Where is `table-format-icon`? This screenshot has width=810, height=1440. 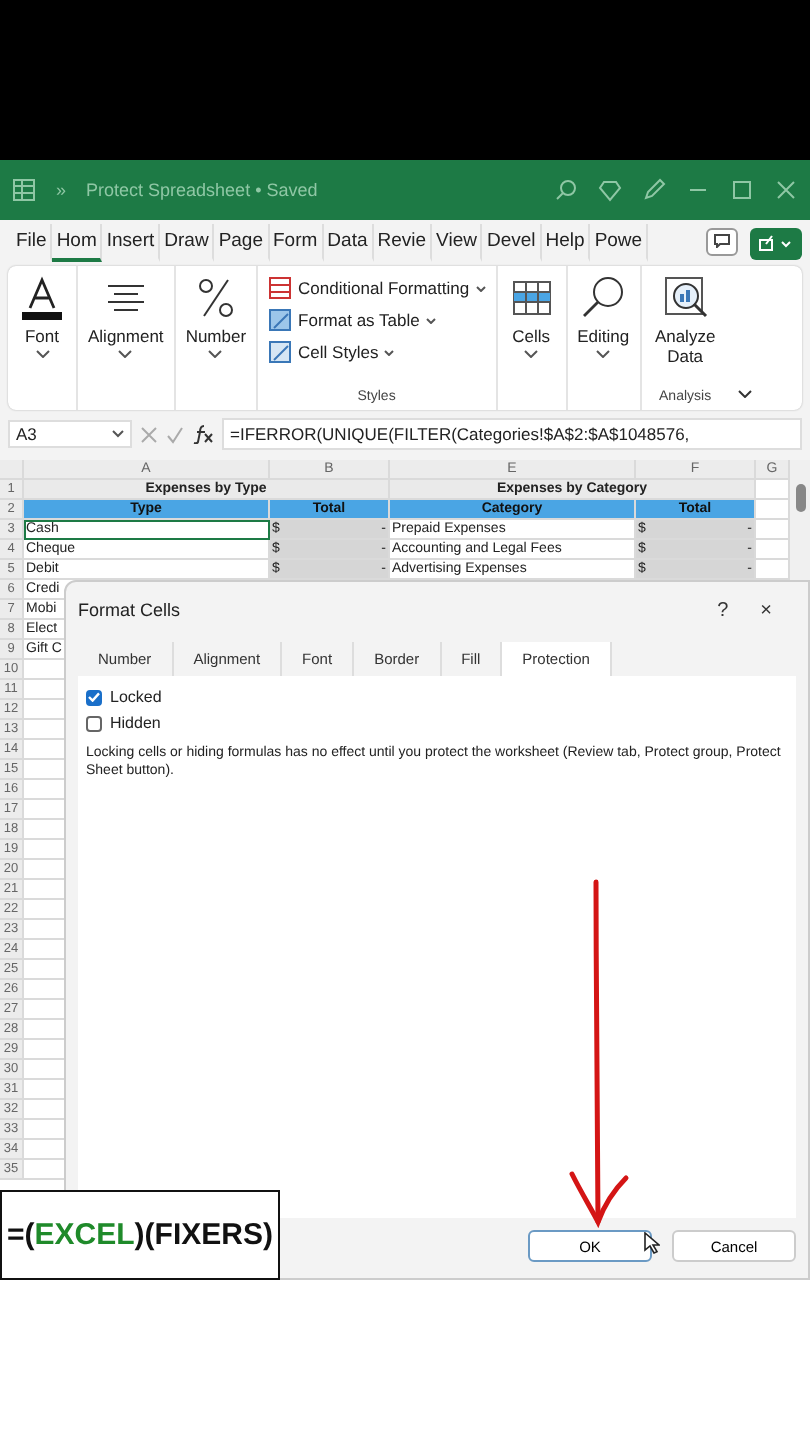
table-format-icon is located at coordinates (280, 320).